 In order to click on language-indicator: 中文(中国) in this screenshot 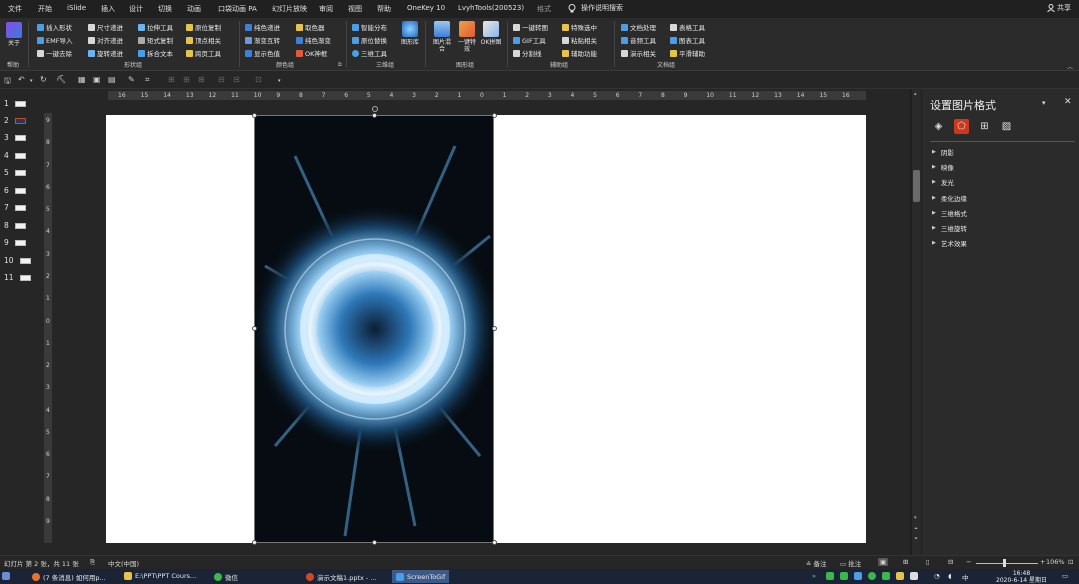, I will do `click(123, 563)`.